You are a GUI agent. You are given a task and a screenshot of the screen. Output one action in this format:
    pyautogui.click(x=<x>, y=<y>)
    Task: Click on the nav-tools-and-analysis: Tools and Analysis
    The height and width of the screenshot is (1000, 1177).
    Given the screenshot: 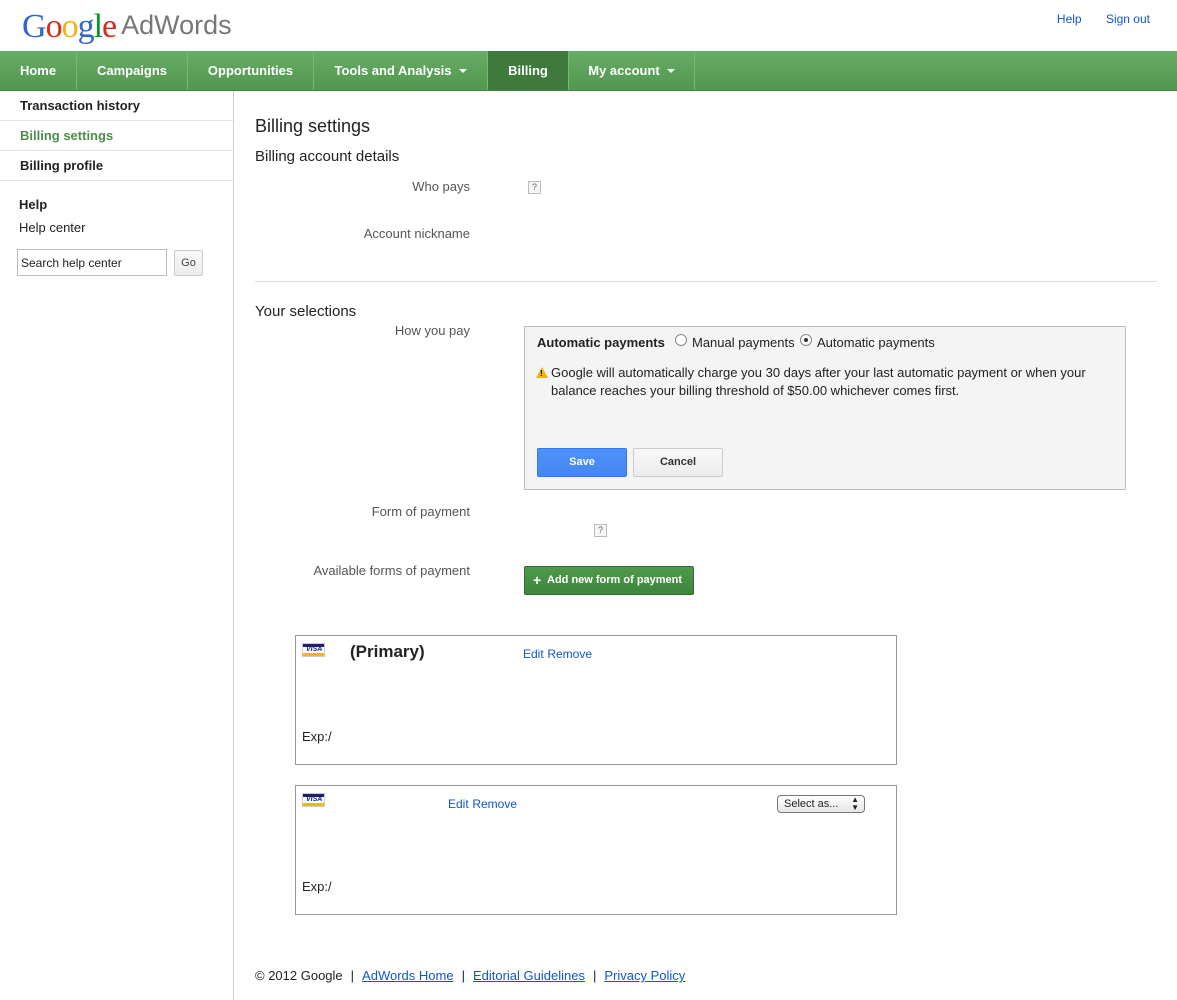 What is the action you would take?
    pyautogui.click(x=401, y=70)
    